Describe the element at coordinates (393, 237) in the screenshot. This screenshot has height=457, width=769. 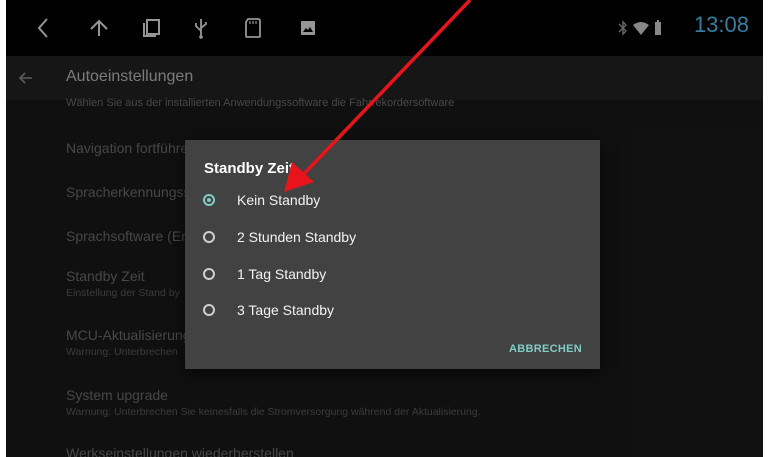
I see `option-2-stunden-standby: 2 Stunden Standby` at that location.